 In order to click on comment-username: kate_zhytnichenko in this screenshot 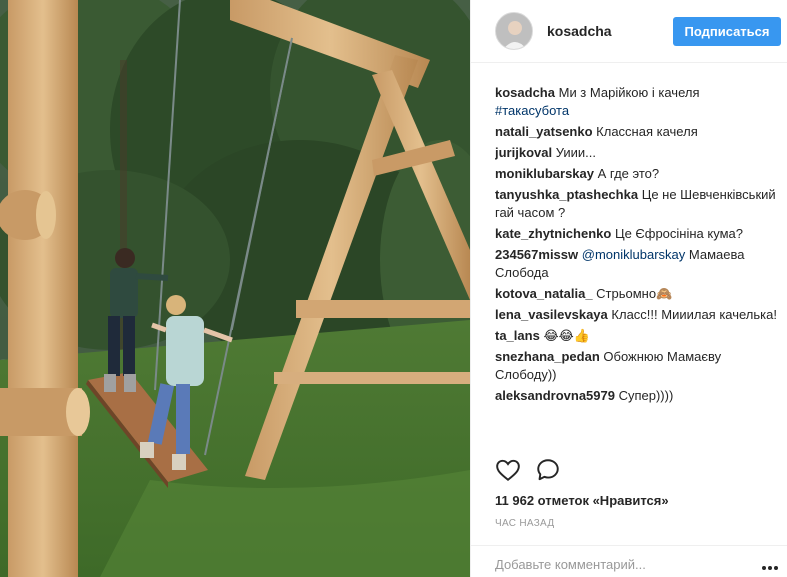, I will do `click(553, 233)`.